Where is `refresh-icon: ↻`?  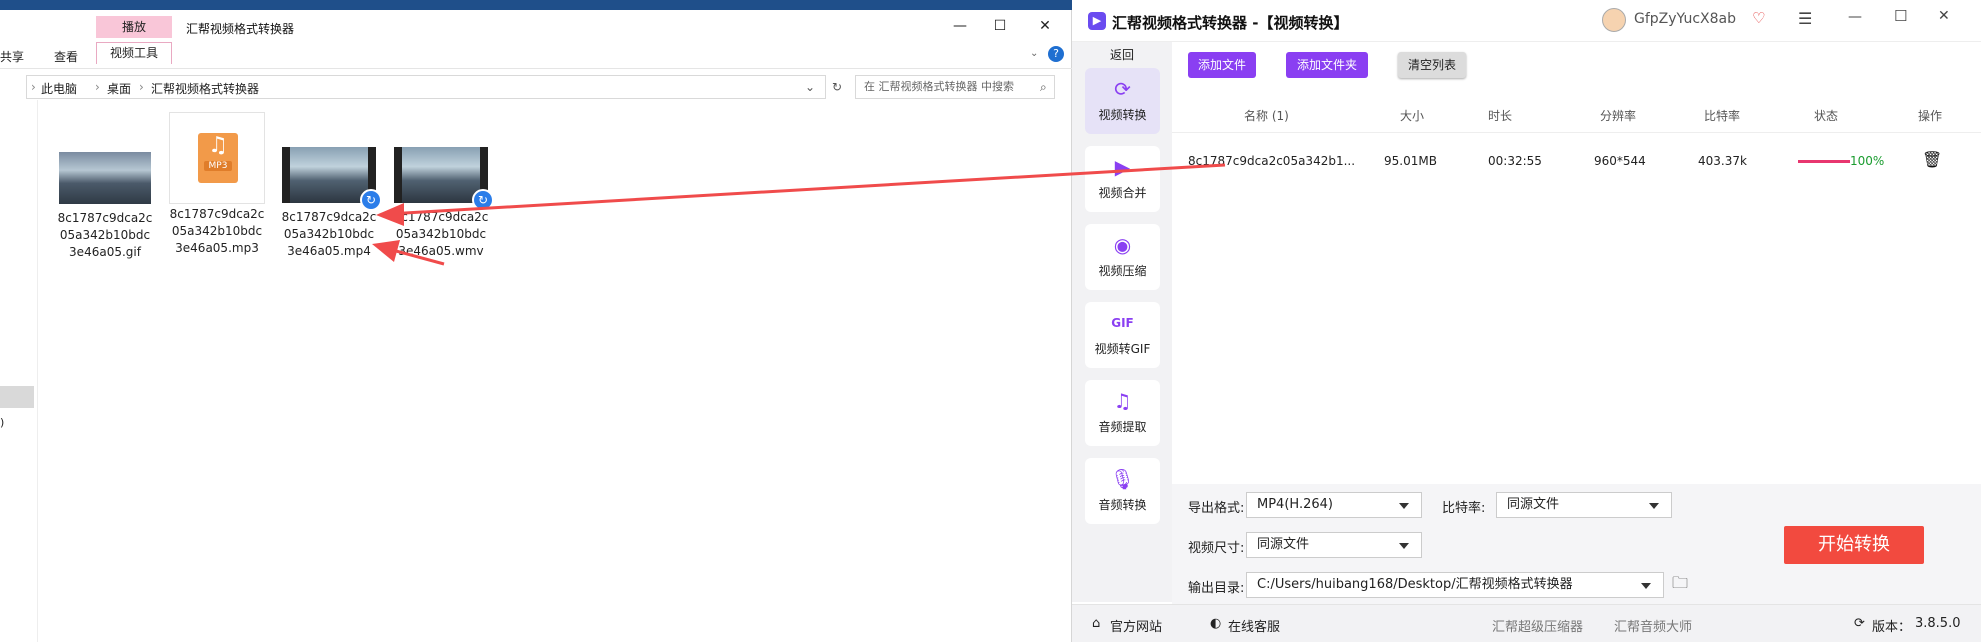
refresh-icon: ↻ is located at coordinates (837, 87).